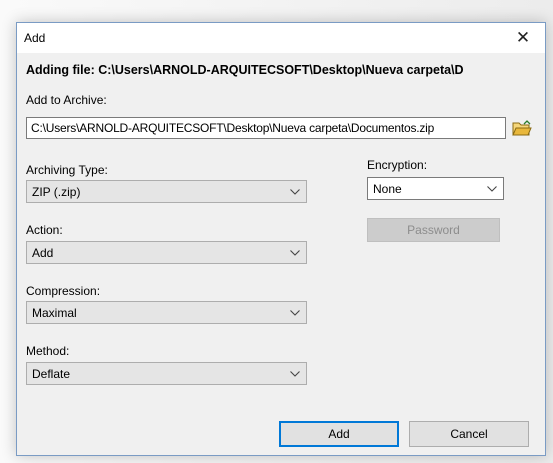  I want to click on method-select: Deflate, so click(166, 373).